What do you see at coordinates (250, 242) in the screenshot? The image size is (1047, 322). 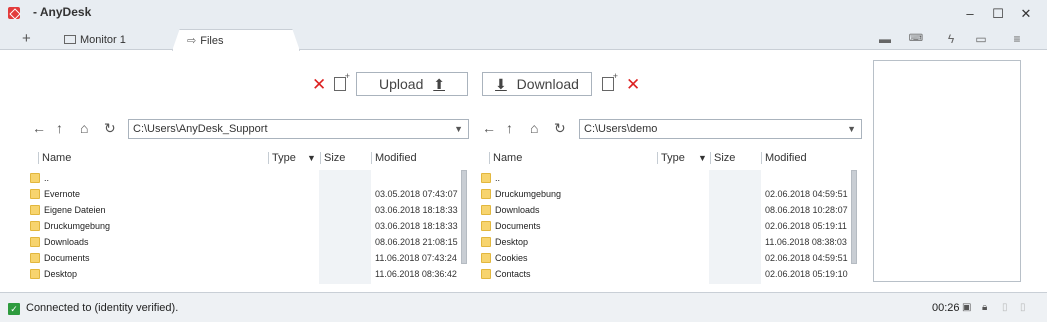 I see `file-row: Downloads 08.06.2018 21:08:15` at bounding box center [250, 242].